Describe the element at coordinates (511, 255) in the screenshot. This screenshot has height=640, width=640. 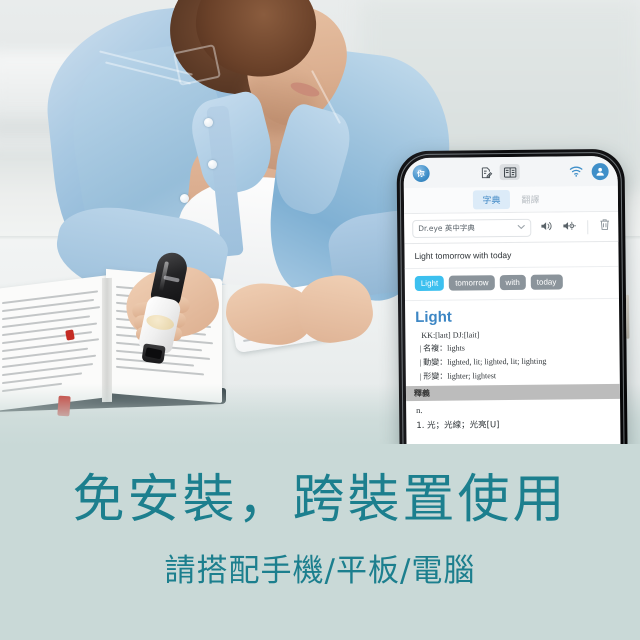
I see `scanned-sentence: Light tomorrow with today` at that location.